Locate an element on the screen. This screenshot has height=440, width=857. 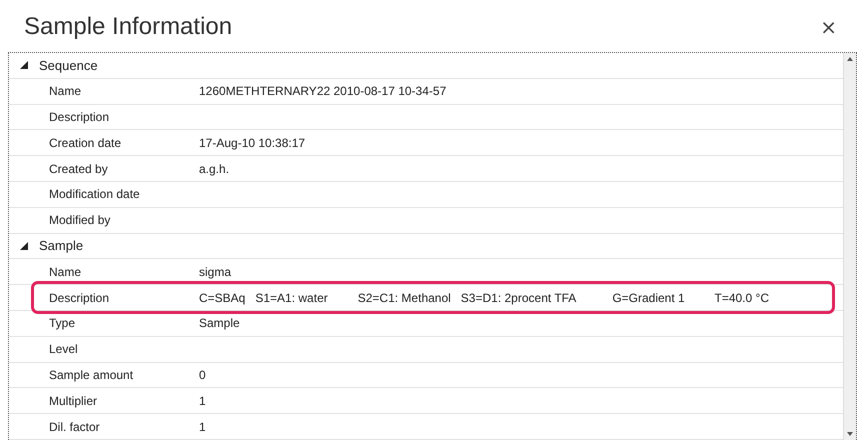
property-name: Multiplier is located at coordinates (73, 401).